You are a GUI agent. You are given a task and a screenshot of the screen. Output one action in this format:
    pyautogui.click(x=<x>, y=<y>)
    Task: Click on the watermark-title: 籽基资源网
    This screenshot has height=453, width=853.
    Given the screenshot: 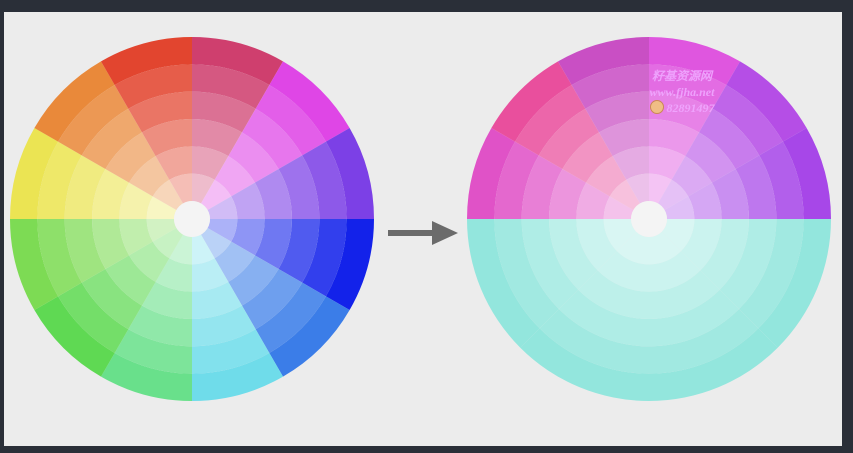 What is the action you would take?
    pyautogui.click(x=681, y=76)
    